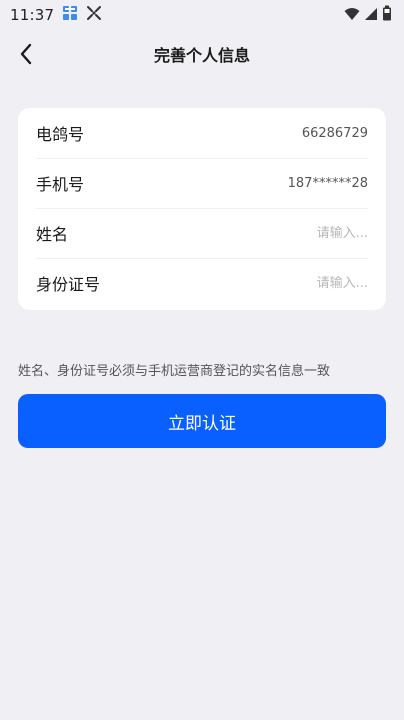 The width and height of the screenshot is (404, 720). Describe the element at coordinates (68, 284) in the screenshot. I see `id-number-label: 身份证号` at that location.